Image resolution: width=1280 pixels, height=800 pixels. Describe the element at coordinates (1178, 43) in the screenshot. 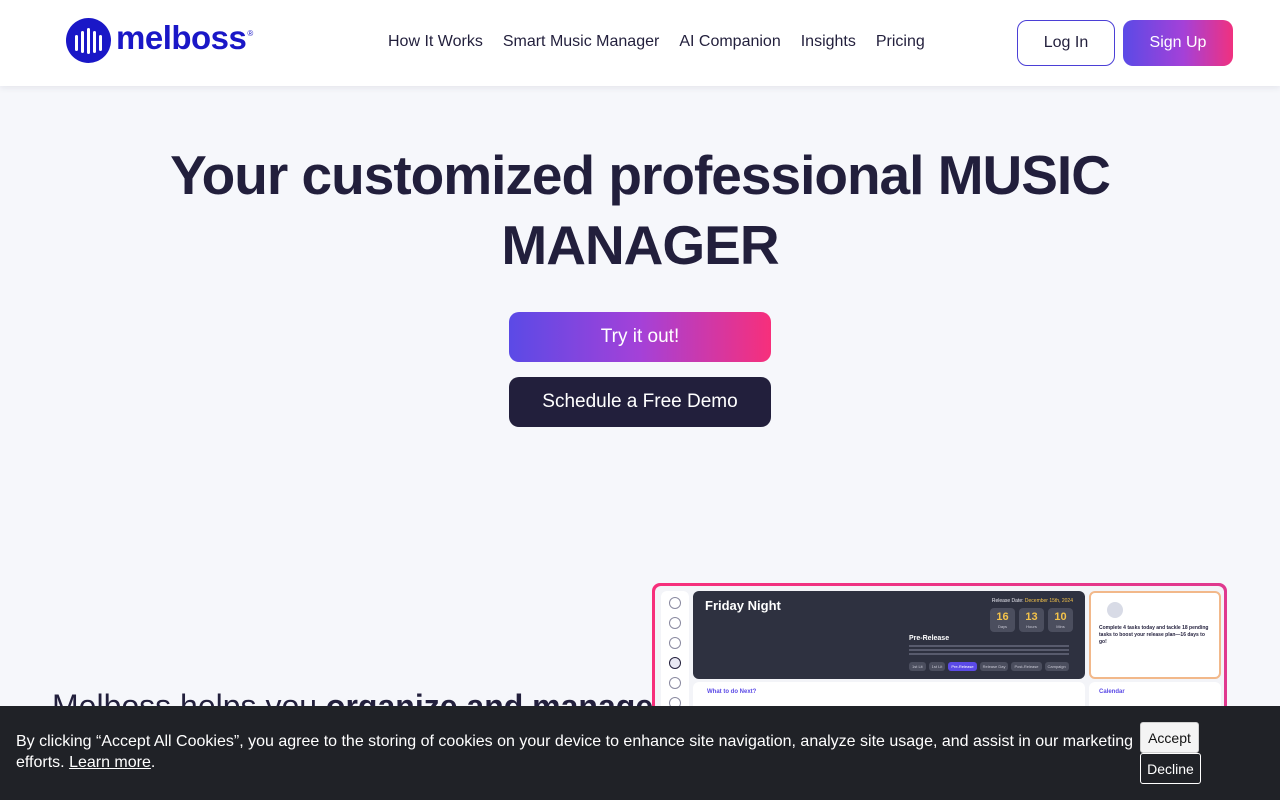

I see `signup-button: Sign Up` at that location.